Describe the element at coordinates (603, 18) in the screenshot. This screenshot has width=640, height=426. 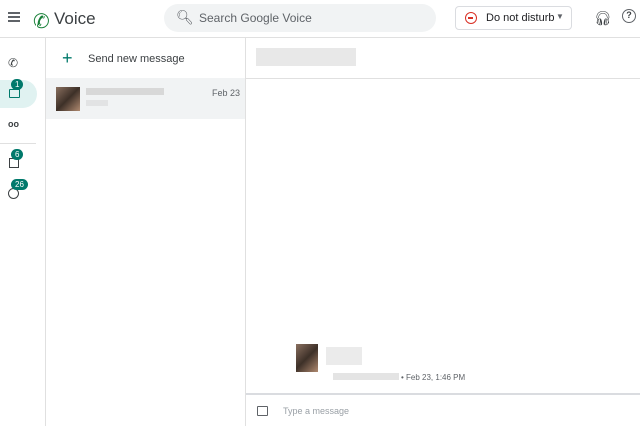
I see `headset-icon: 🎧︎` at that location.